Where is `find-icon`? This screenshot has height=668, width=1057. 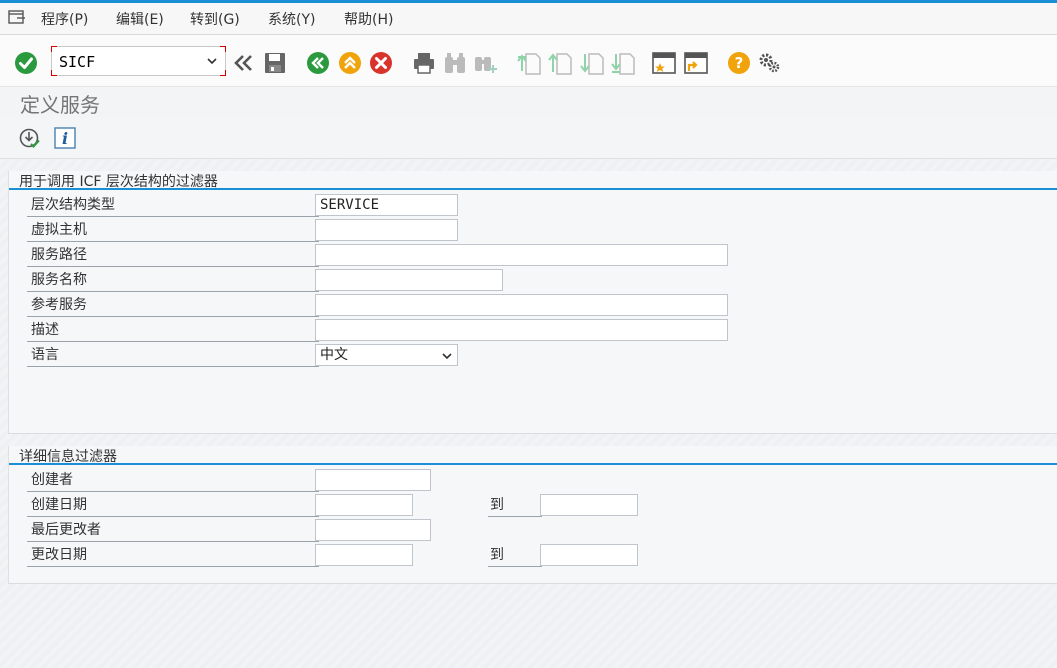 find-icon is located at coordinates (455, 63).